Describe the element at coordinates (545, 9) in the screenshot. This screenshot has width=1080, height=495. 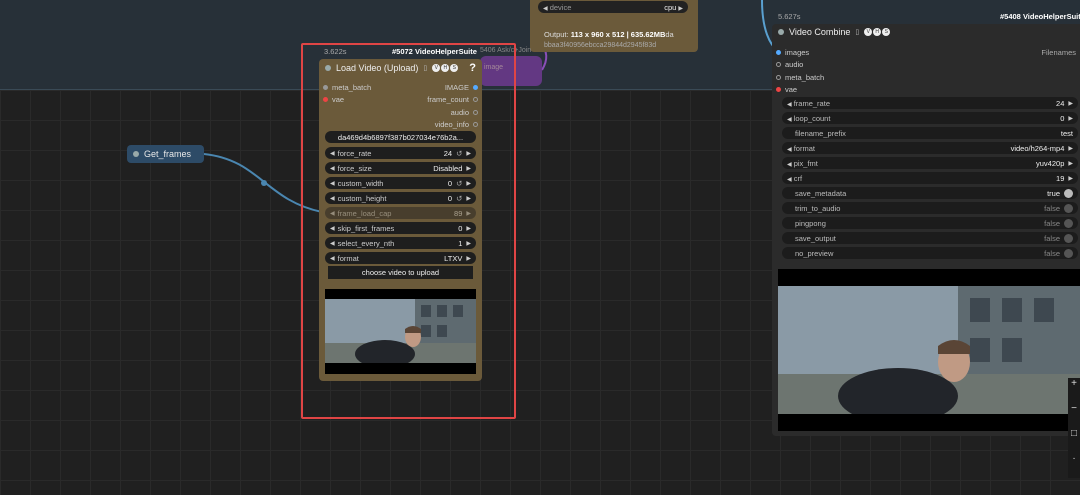
I see `left-arrow-icon: ◀` at that location.